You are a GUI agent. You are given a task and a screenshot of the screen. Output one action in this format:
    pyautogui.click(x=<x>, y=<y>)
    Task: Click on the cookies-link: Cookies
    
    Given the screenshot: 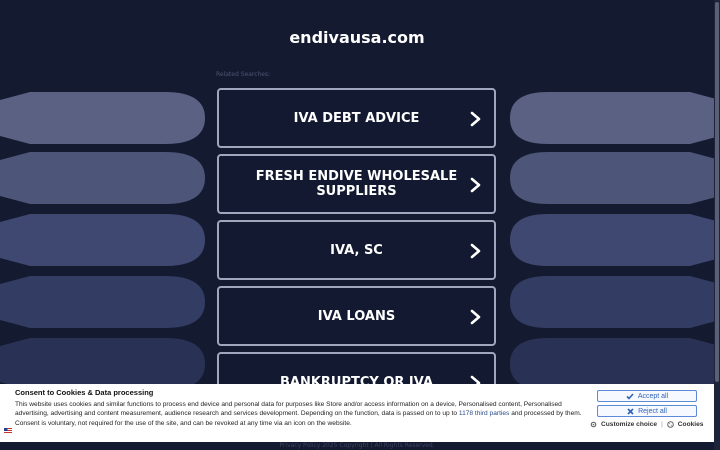 What is the action you would take?
    pyautogui.click(x=691, y=424)
    